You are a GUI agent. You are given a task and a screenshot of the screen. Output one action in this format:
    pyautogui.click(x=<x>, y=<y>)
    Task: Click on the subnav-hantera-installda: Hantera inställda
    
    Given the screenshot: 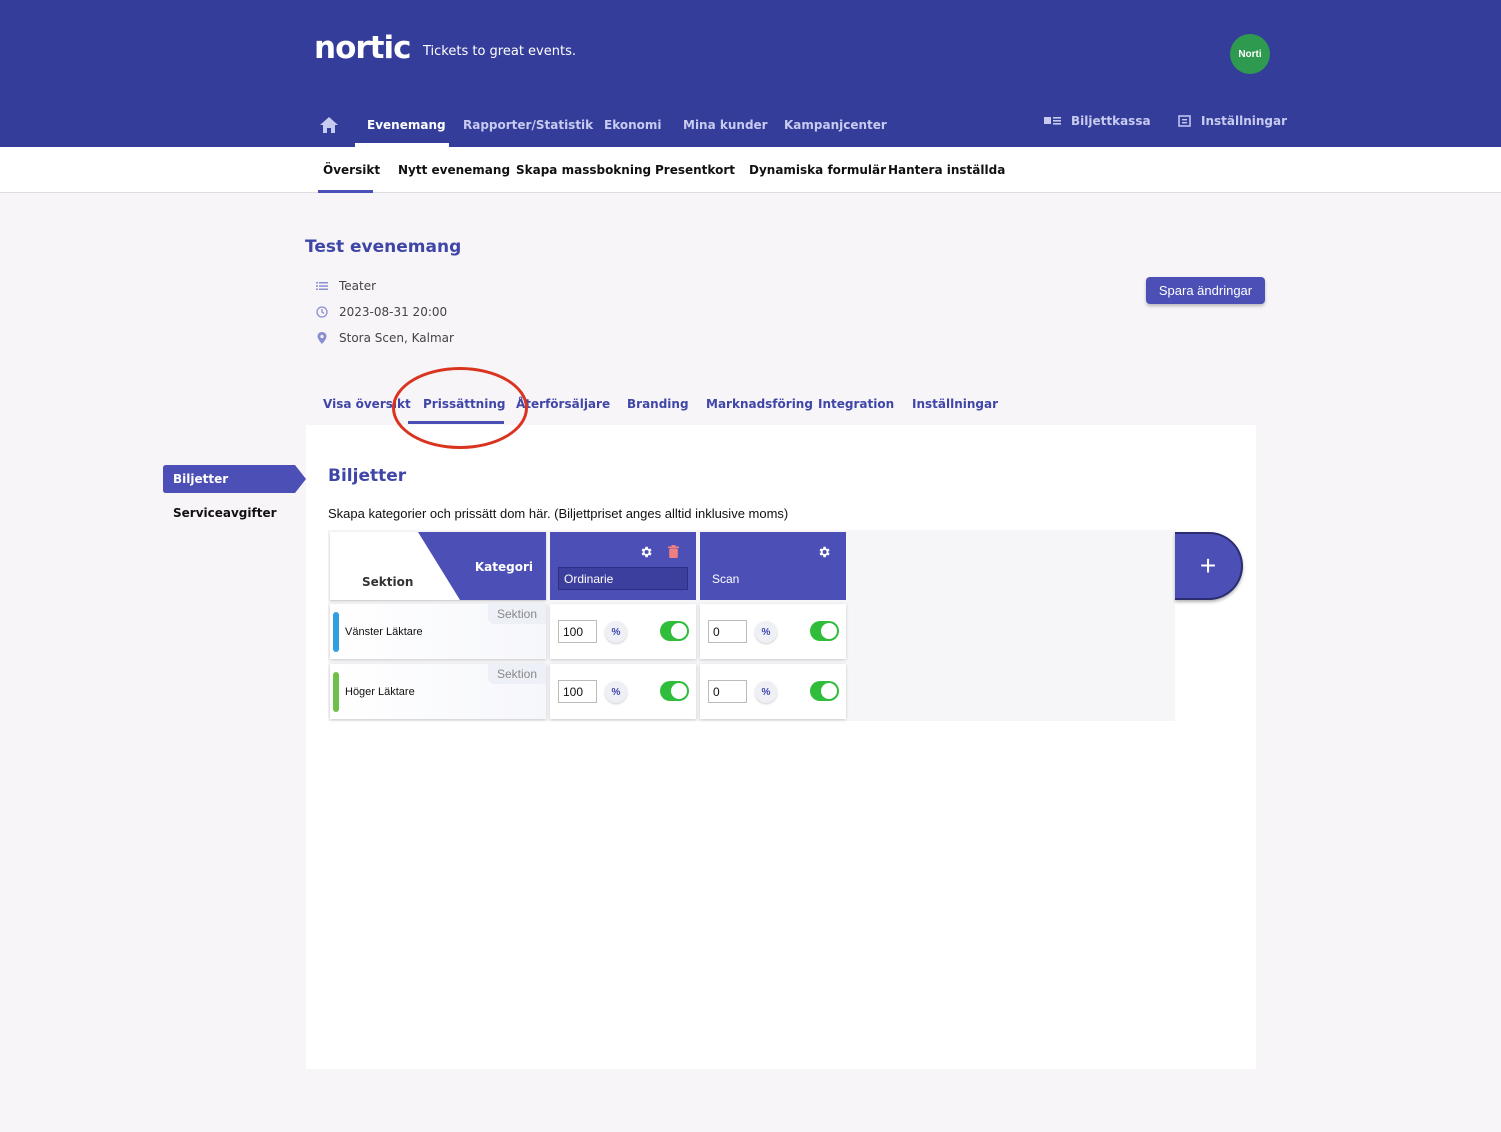 What is the action you would take?
    pyautogui.click(x=946, y=170)
    